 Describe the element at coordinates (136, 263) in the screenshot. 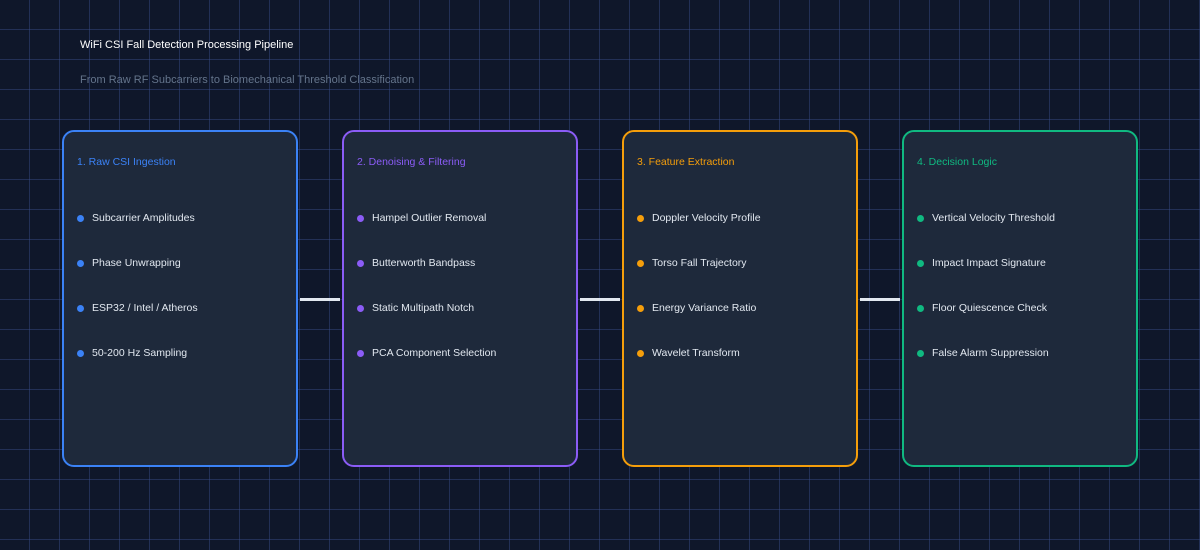

I see `stage-item-label: Phase Unwrapping` at that location.